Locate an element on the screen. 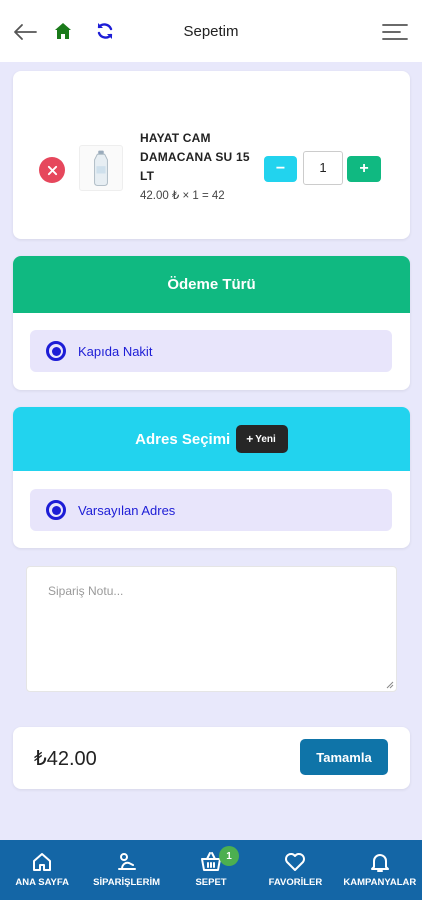 The image size is (422, 900). close-icon is located at coordinates (52, 170).